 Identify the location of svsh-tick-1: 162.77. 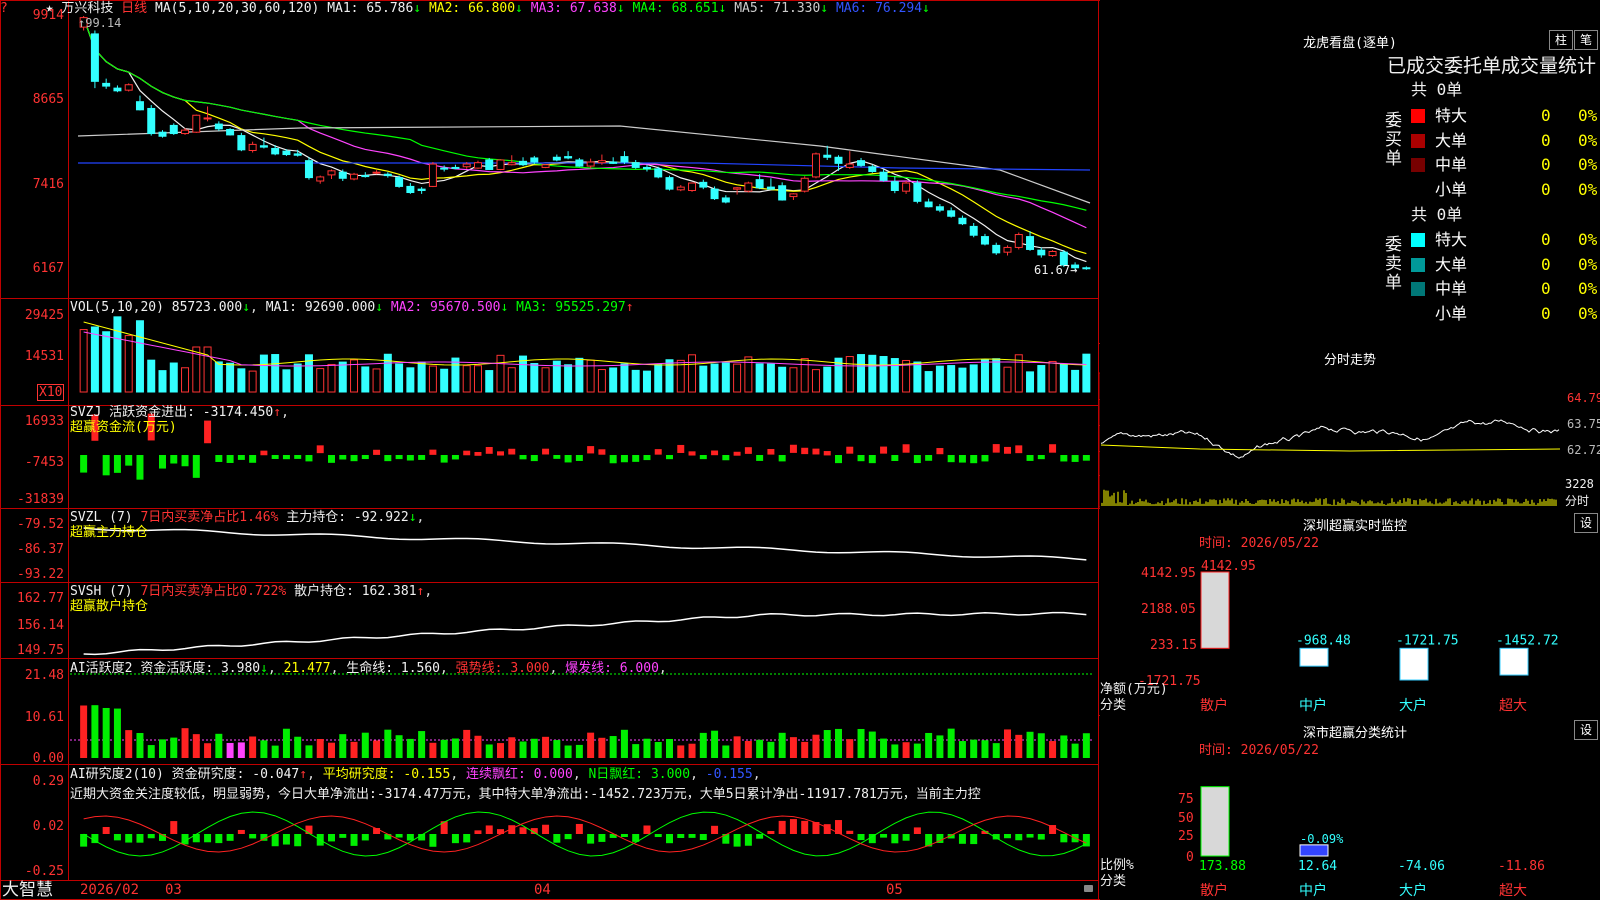
(40, 598).